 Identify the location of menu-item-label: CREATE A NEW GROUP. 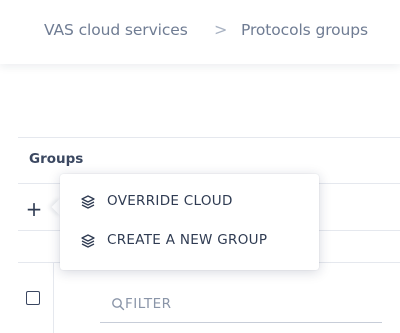
(187, 240).